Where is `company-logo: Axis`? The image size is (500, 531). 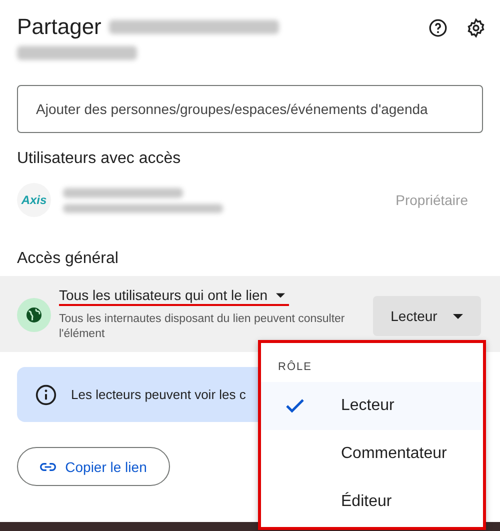
company-logo: Axis is located at coordinates (34, 200).